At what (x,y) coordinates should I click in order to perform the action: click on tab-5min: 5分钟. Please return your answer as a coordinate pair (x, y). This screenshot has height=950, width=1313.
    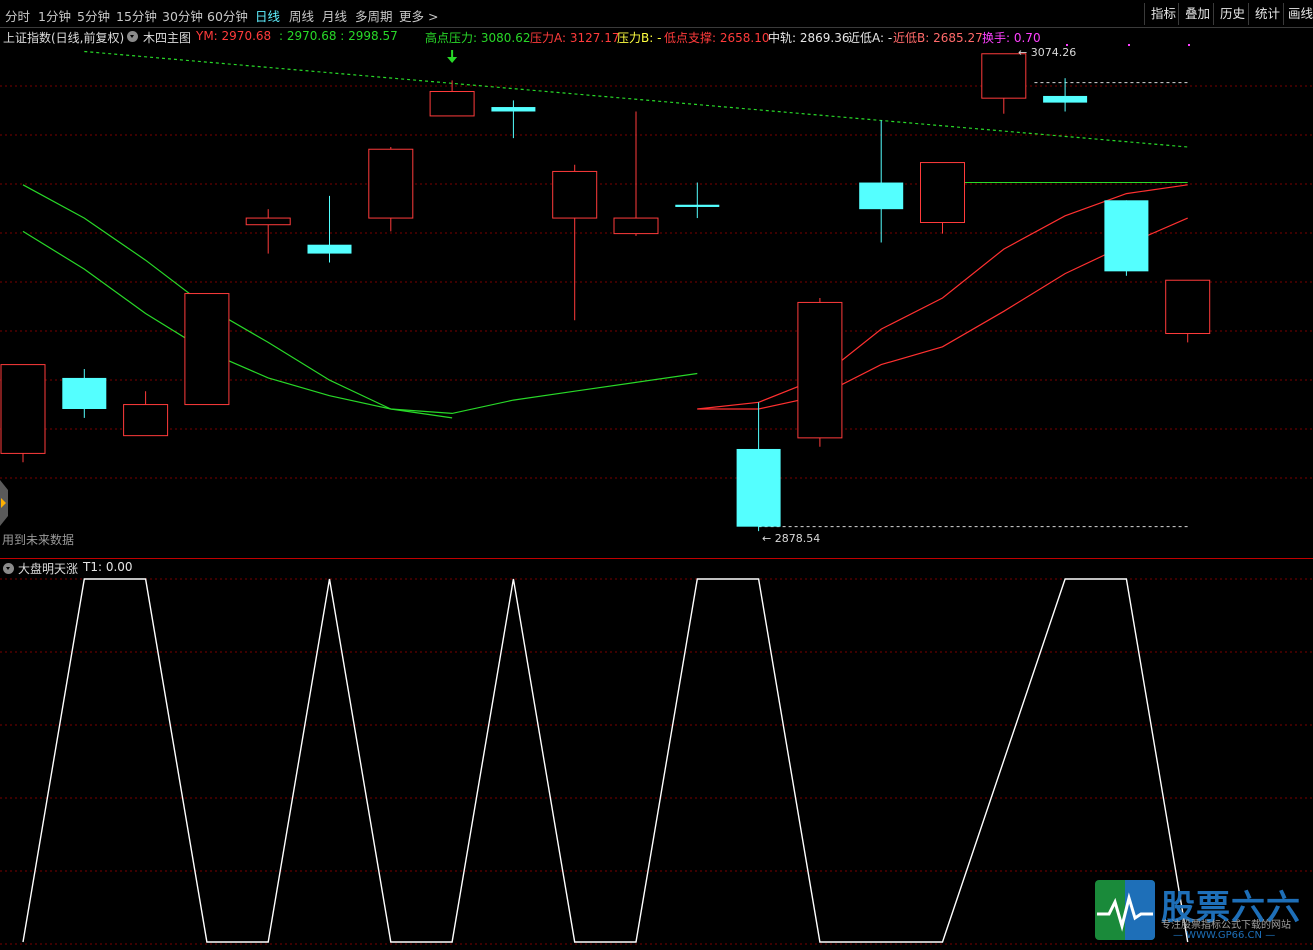
    Looking at the image, I should click on (93, 15).